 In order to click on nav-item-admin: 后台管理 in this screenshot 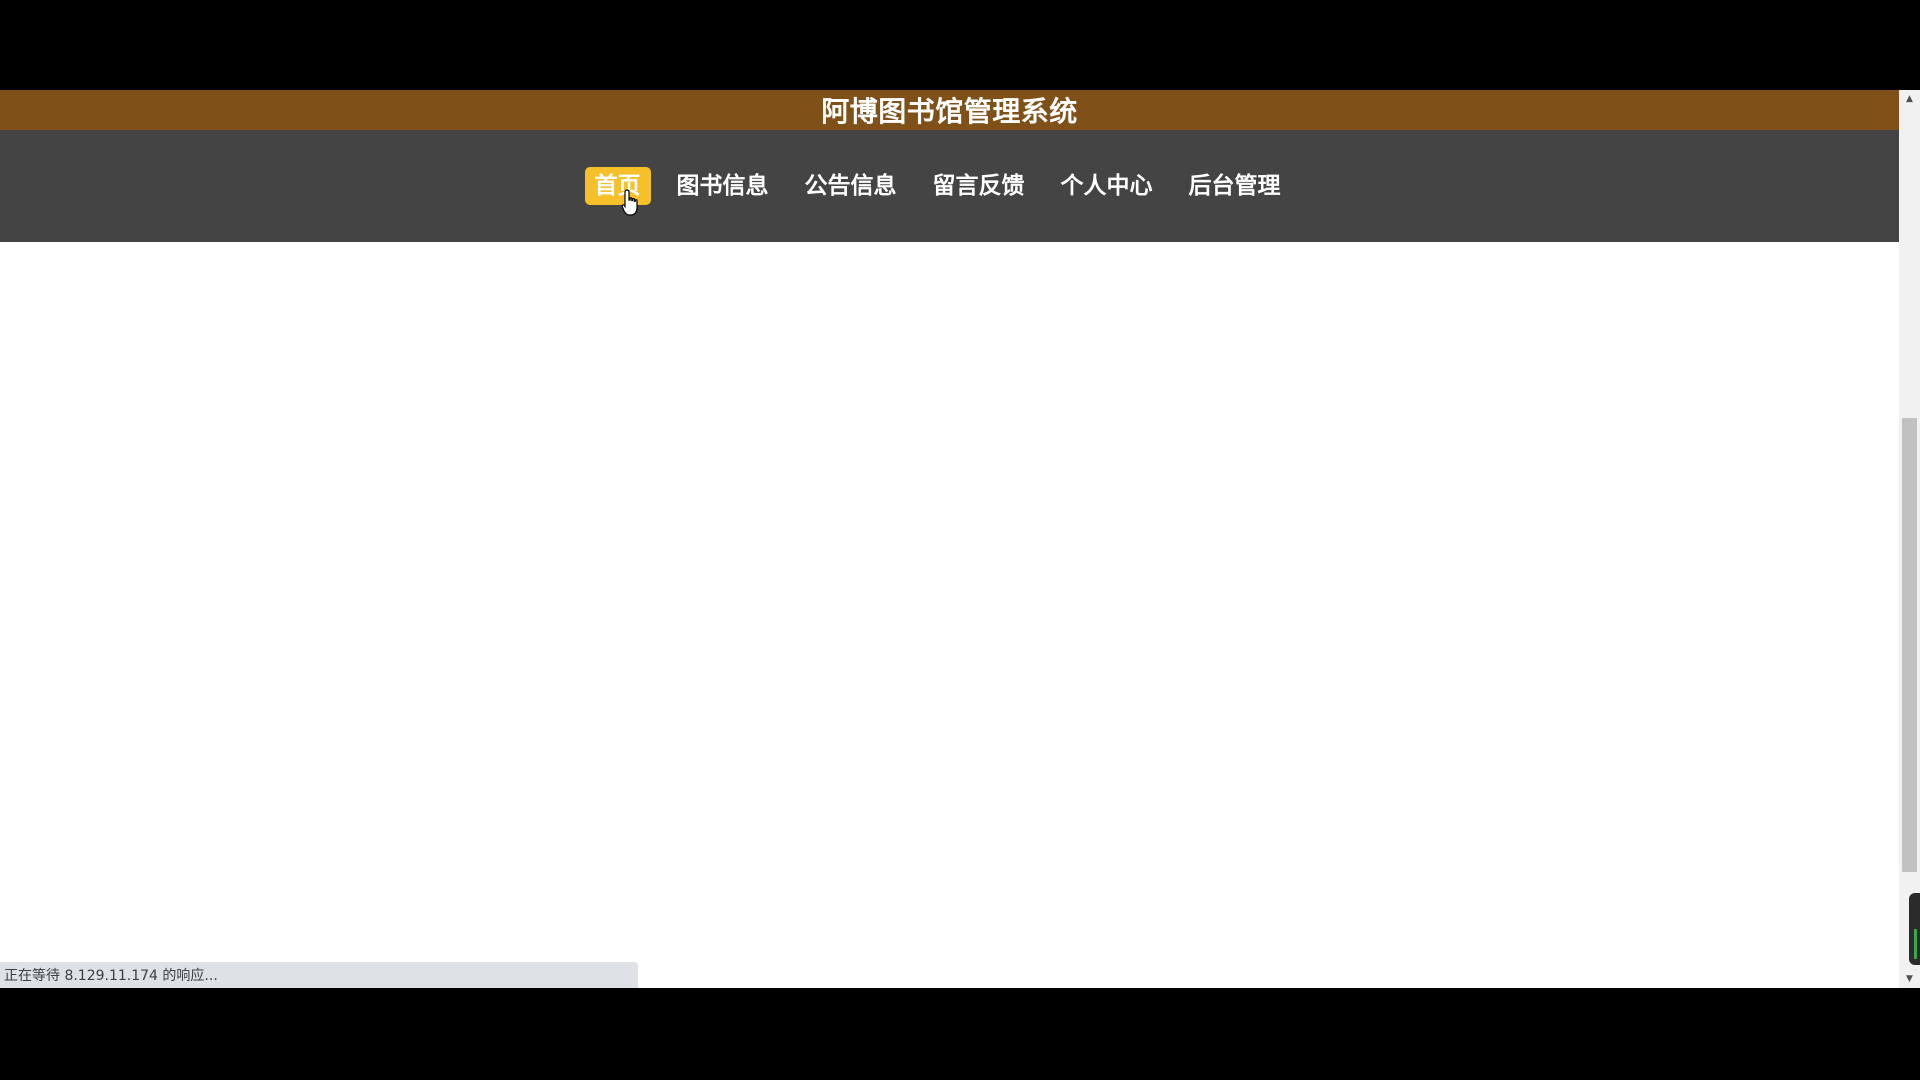, I will do `click(1235, 186)`.